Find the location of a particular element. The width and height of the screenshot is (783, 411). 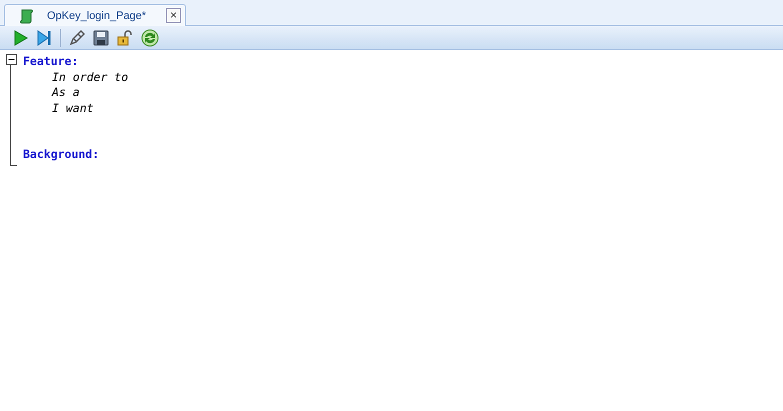

step-line: In order to is located at coordinates (89, 77).